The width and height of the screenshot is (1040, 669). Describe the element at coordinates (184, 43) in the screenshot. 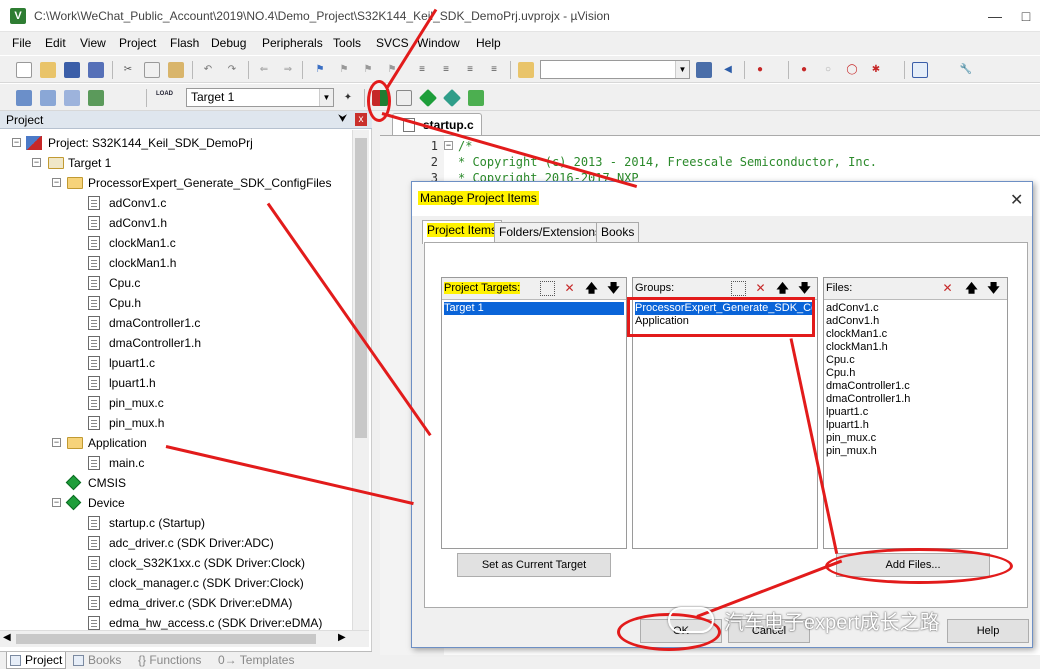

I see `menu-flash: Flash` at that location.